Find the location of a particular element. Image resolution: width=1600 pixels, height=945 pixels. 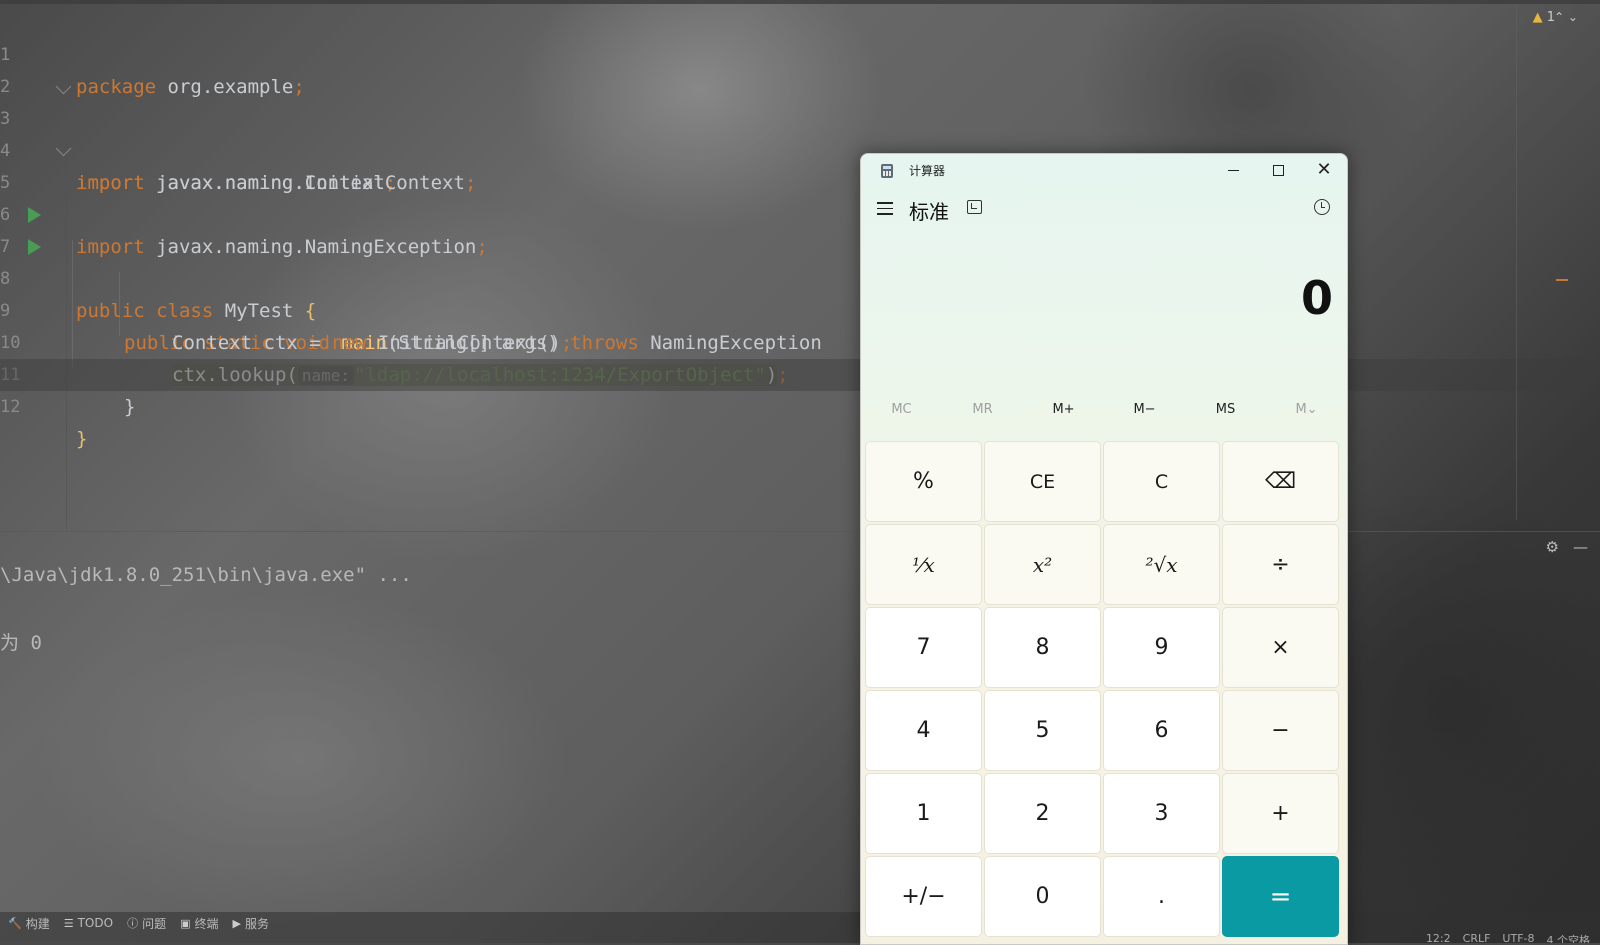

memory-row: MC MR M+ M− MS M⌄ is located at coordinates (1104, 410).